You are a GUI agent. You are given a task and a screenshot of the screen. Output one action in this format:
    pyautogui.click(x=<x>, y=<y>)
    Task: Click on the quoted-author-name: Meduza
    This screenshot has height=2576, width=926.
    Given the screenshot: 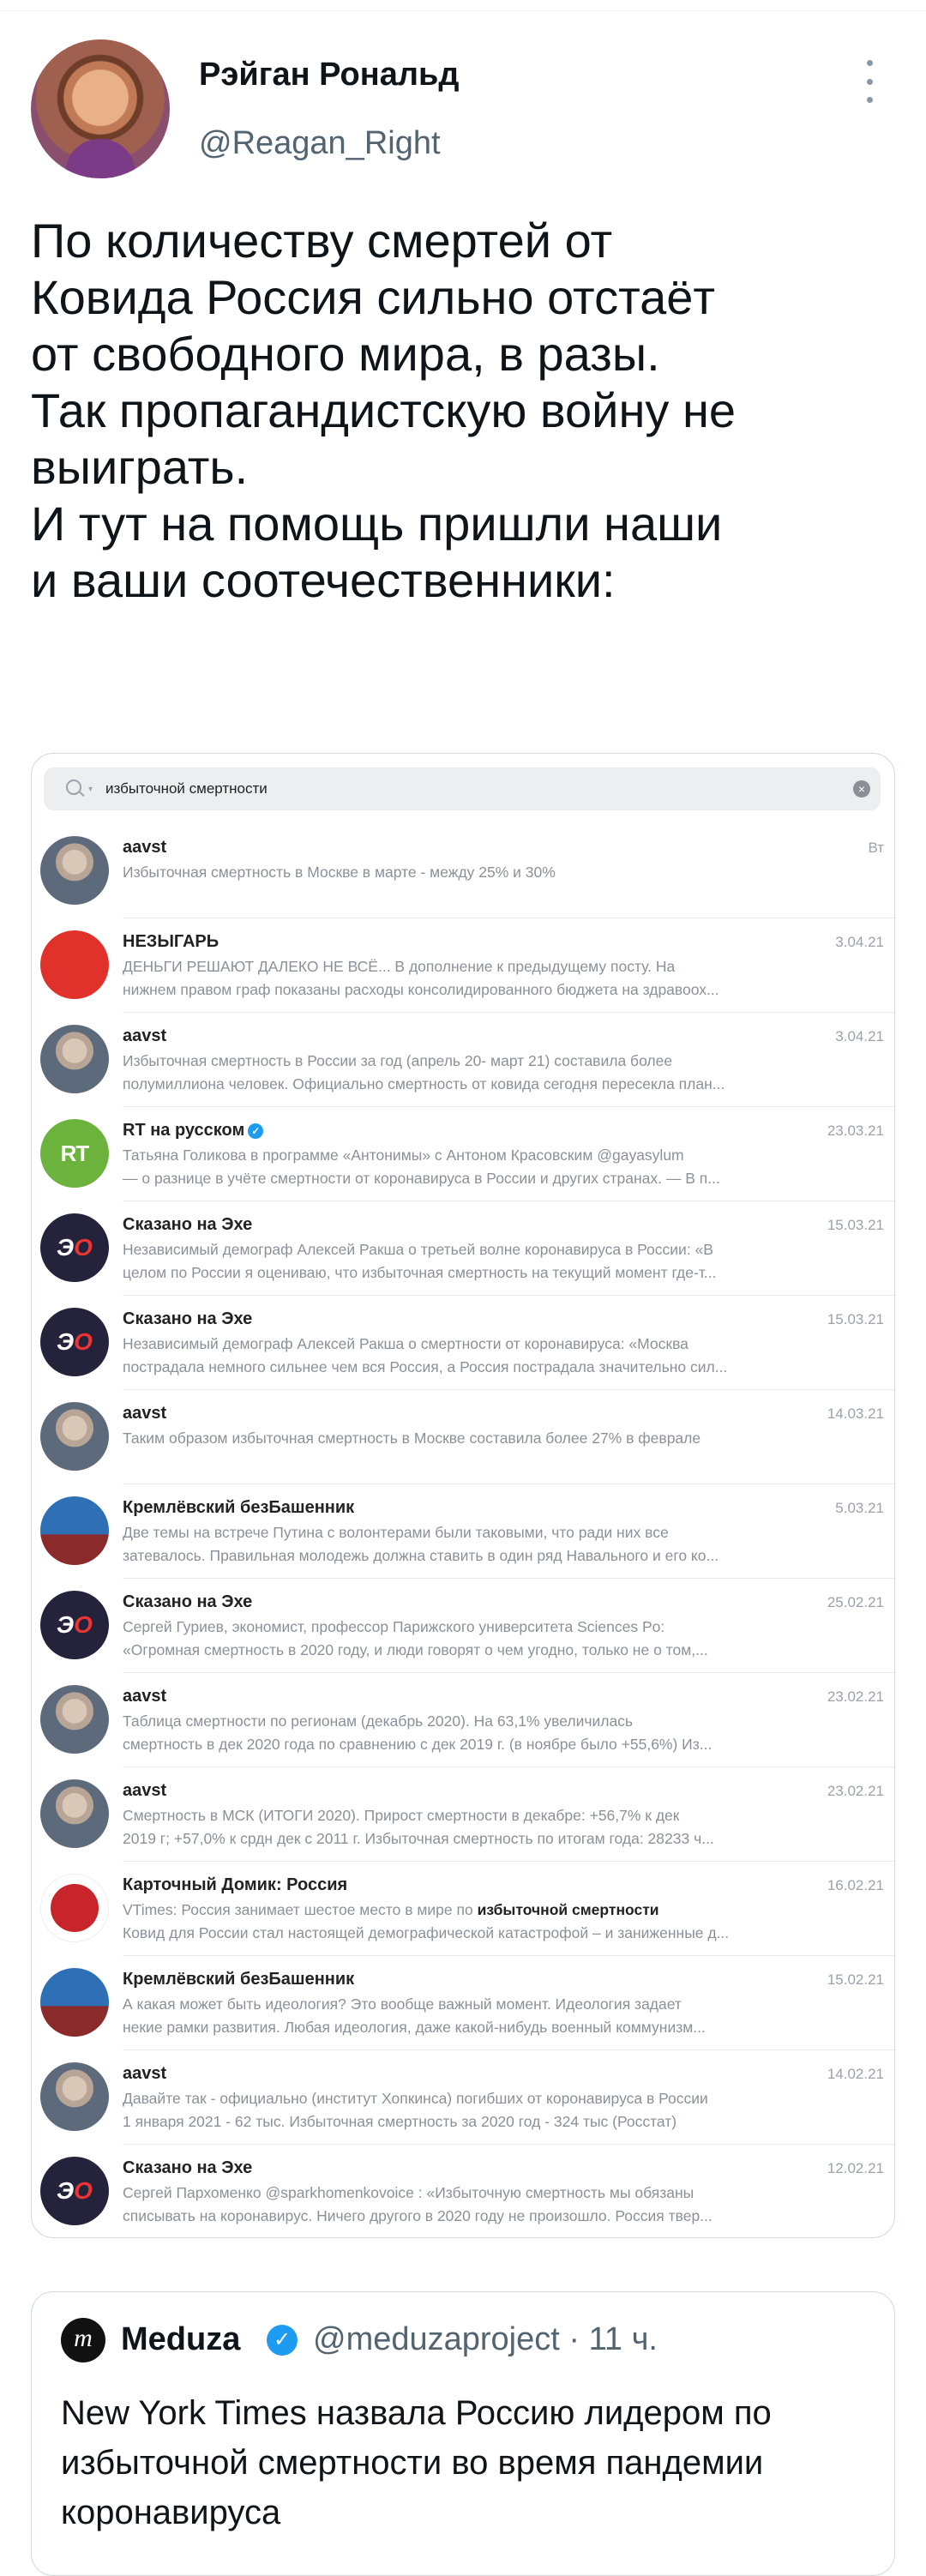 What is the action you would take?
    pyautogui.click(x=181, y=2339)
    